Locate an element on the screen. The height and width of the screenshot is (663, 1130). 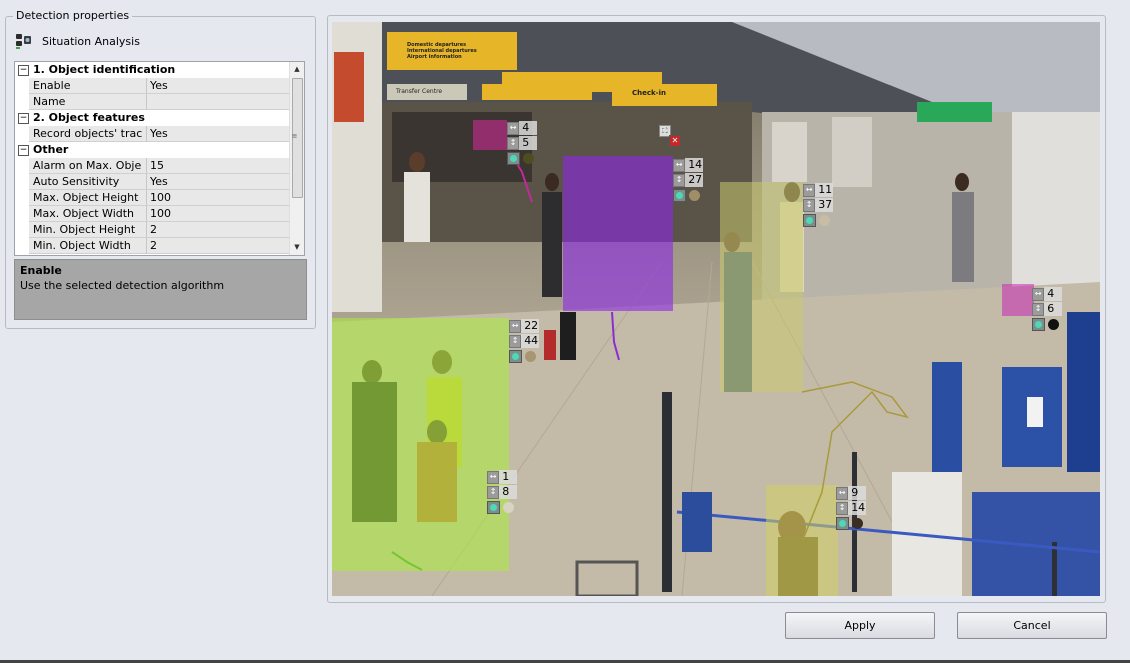
detection-width: 9 is located at coordinates (857, 493).